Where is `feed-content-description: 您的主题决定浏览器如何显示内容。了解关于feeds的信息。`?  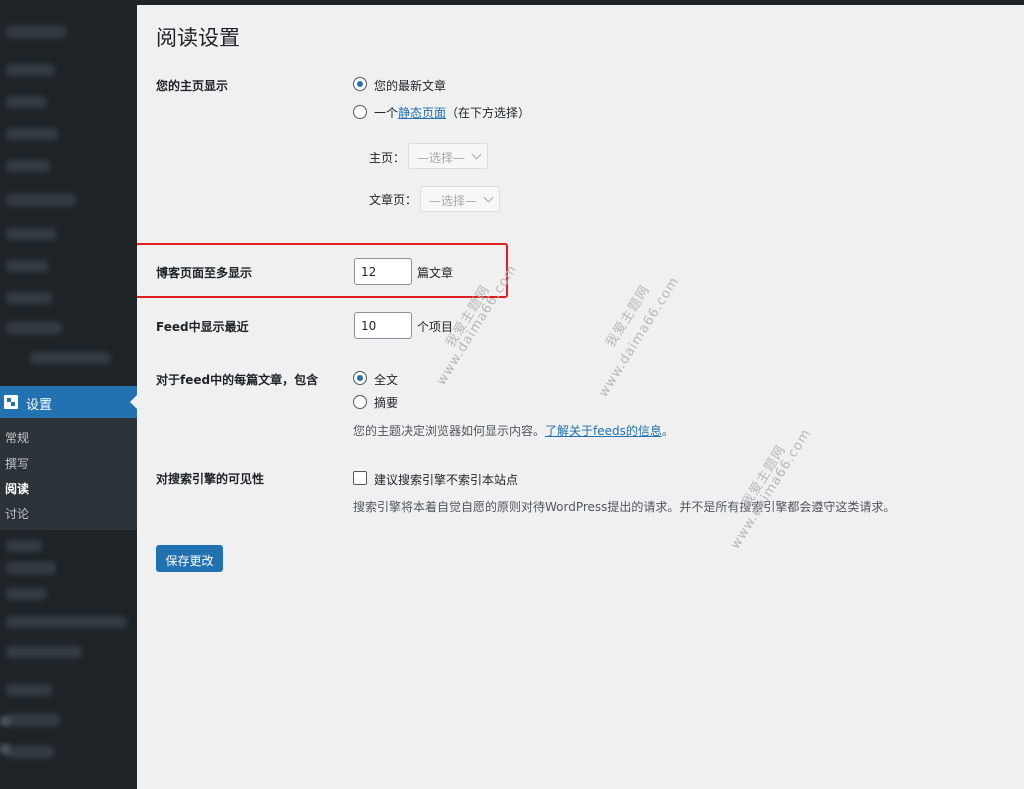
feed-content-description: 您的主题决定浏览器如何显示内容。了解关于feeds的信息。 is located at coordinates (513, 430).